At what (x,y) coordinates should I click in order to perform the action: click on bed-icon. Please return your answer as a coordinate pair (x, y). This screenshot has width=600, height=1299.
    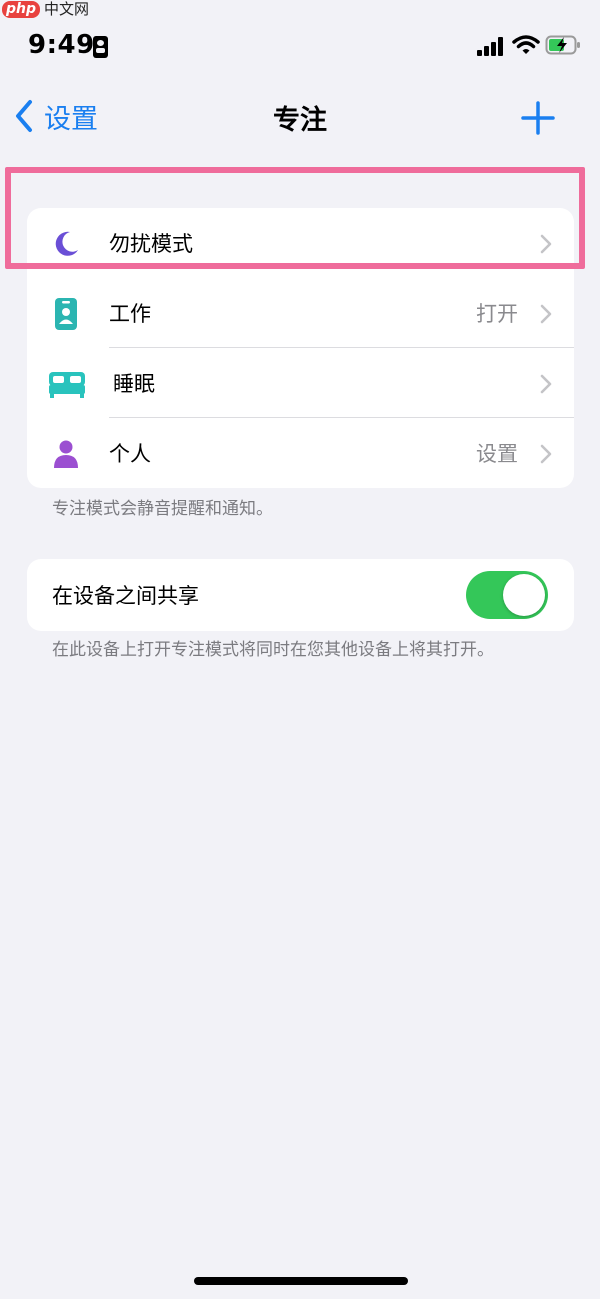
    Looking at the image, I should click on (67, 384).